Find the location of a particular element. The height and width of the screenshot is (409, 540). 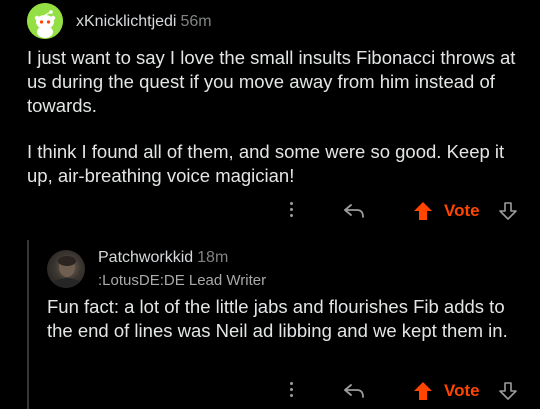

comment-meta: Patchworkkid 18m is located at coordinates (163, 258).